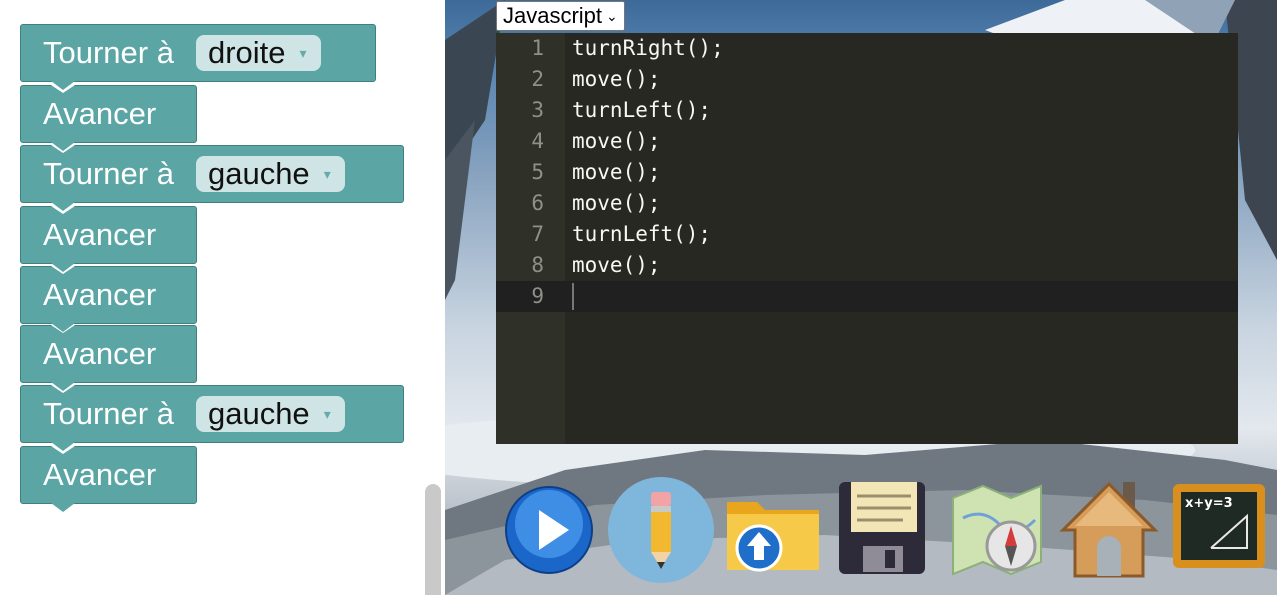  I want to click on code-line: 3 turnLeft();, so click(867, 110).